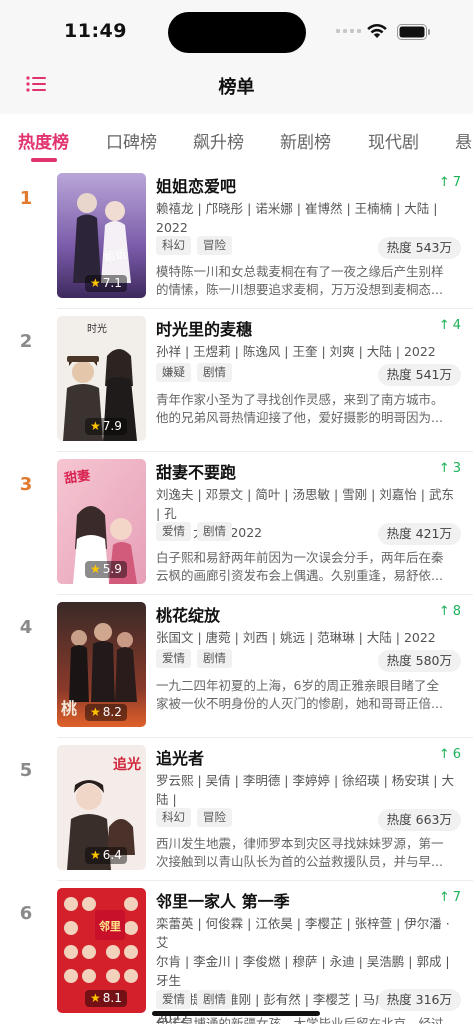  What do you see at coordinates (101, 235) in the screenshot?
I see `poster-image: 姐姐 ★ 7.1` at bounding box center [101, 235].